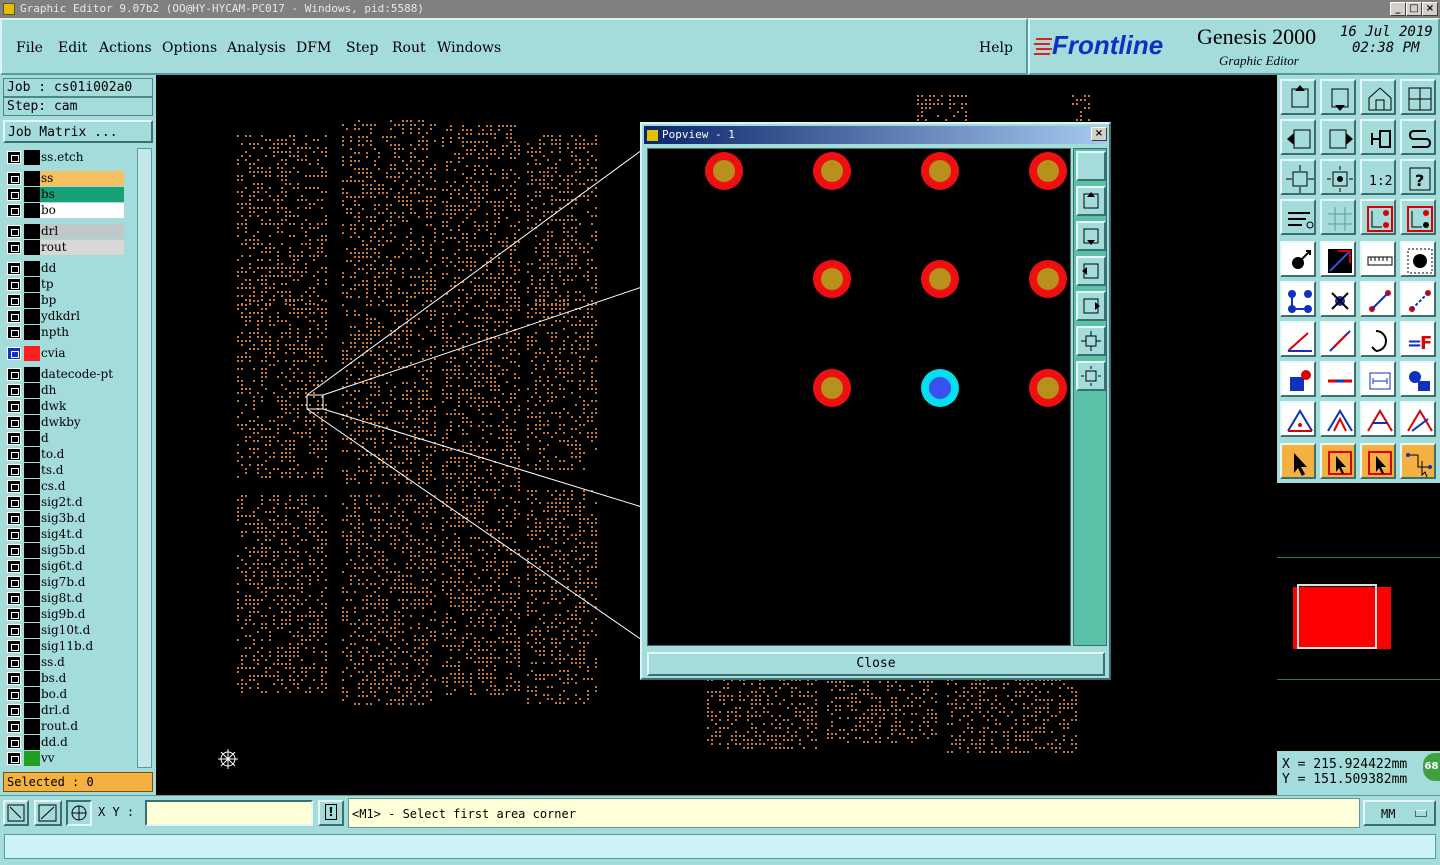 Image resolution: width=1440 pixels, height=865 pixels. I want to click on layer-label: bp, so click(82, 300).